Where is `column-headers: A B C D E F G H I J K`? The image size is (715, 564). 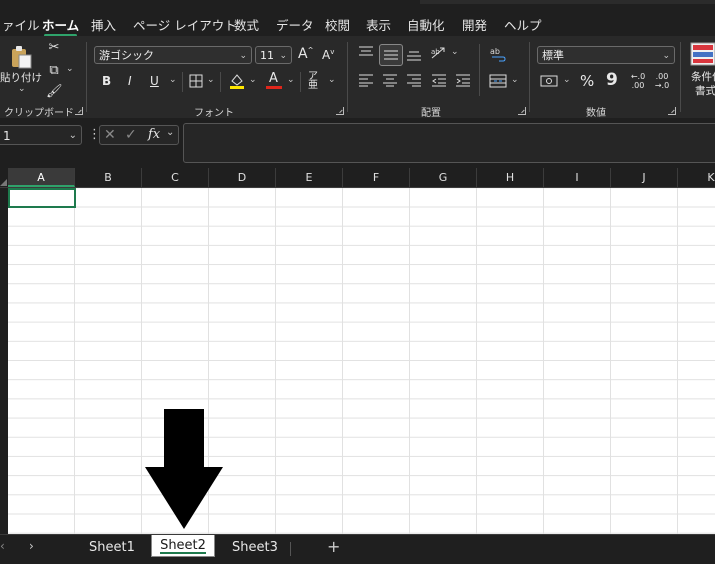
column-headers: A B C D E F G H I J K is located at coordinates (357, 178).